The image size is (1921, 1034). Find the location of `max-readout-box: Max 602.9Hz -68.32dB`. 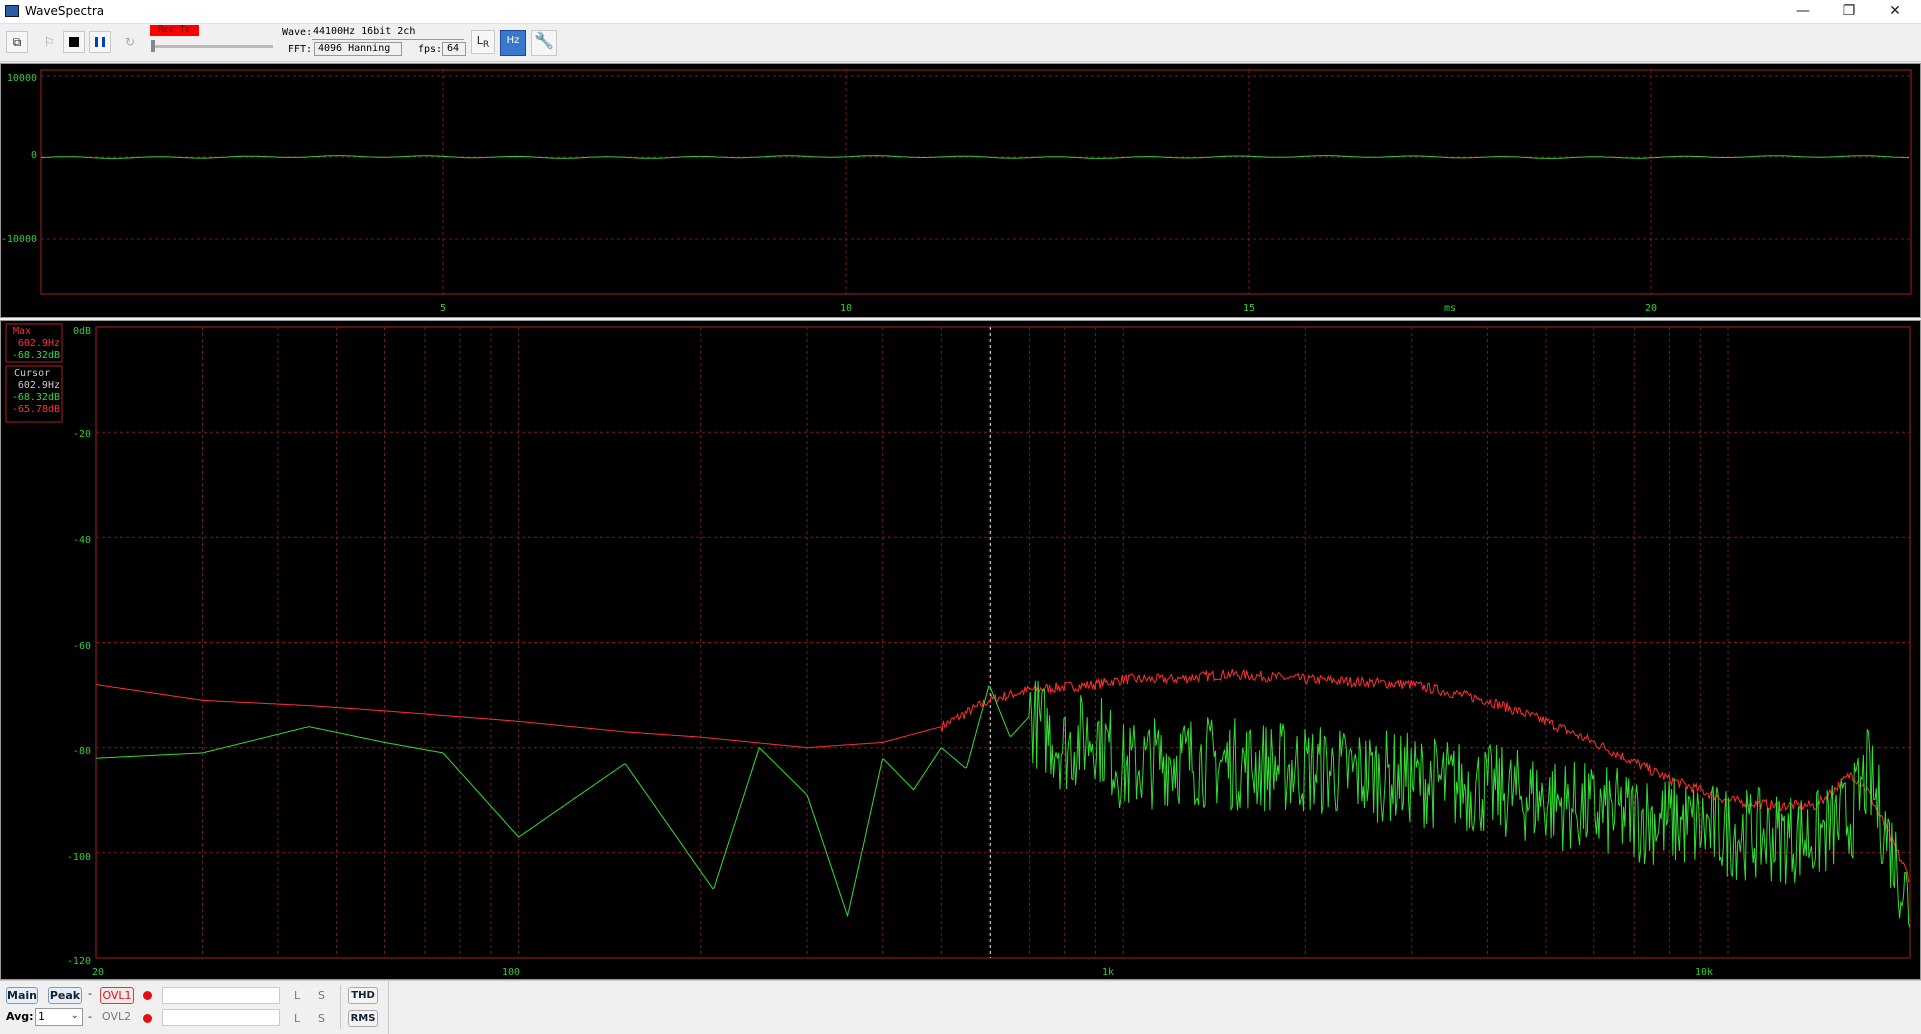

max-readout-box: Max 602.9Hz -68.32dB is located at coordinates (34, 343).